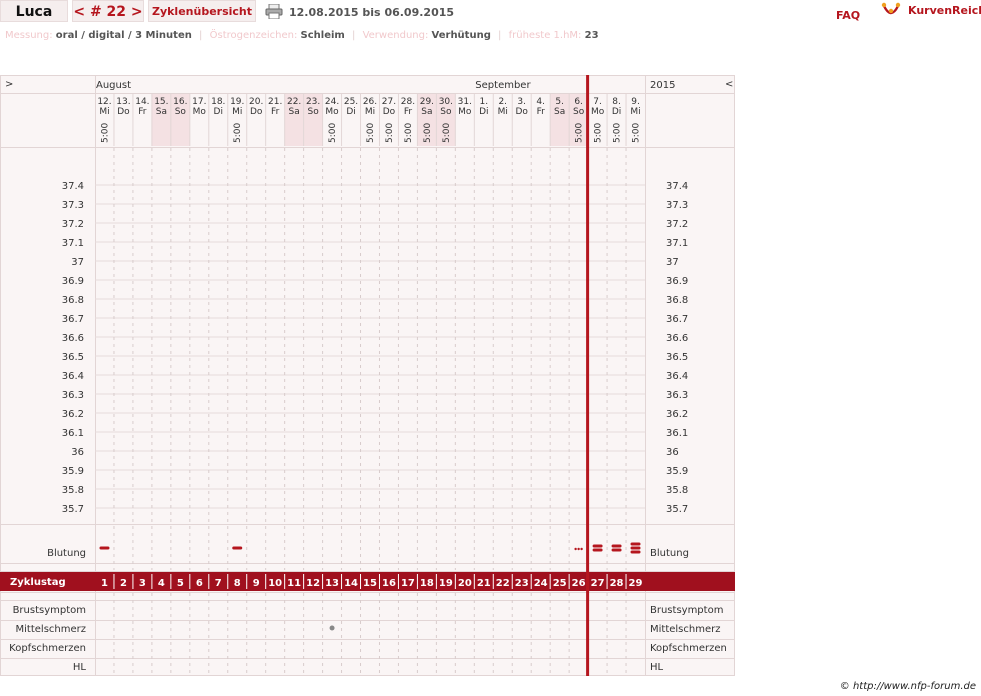 This screenshot has width=981, height=696. Describe the element at coordinates (218, 583) in the screenshot. I see `cycle-day-number: 7` at that location.